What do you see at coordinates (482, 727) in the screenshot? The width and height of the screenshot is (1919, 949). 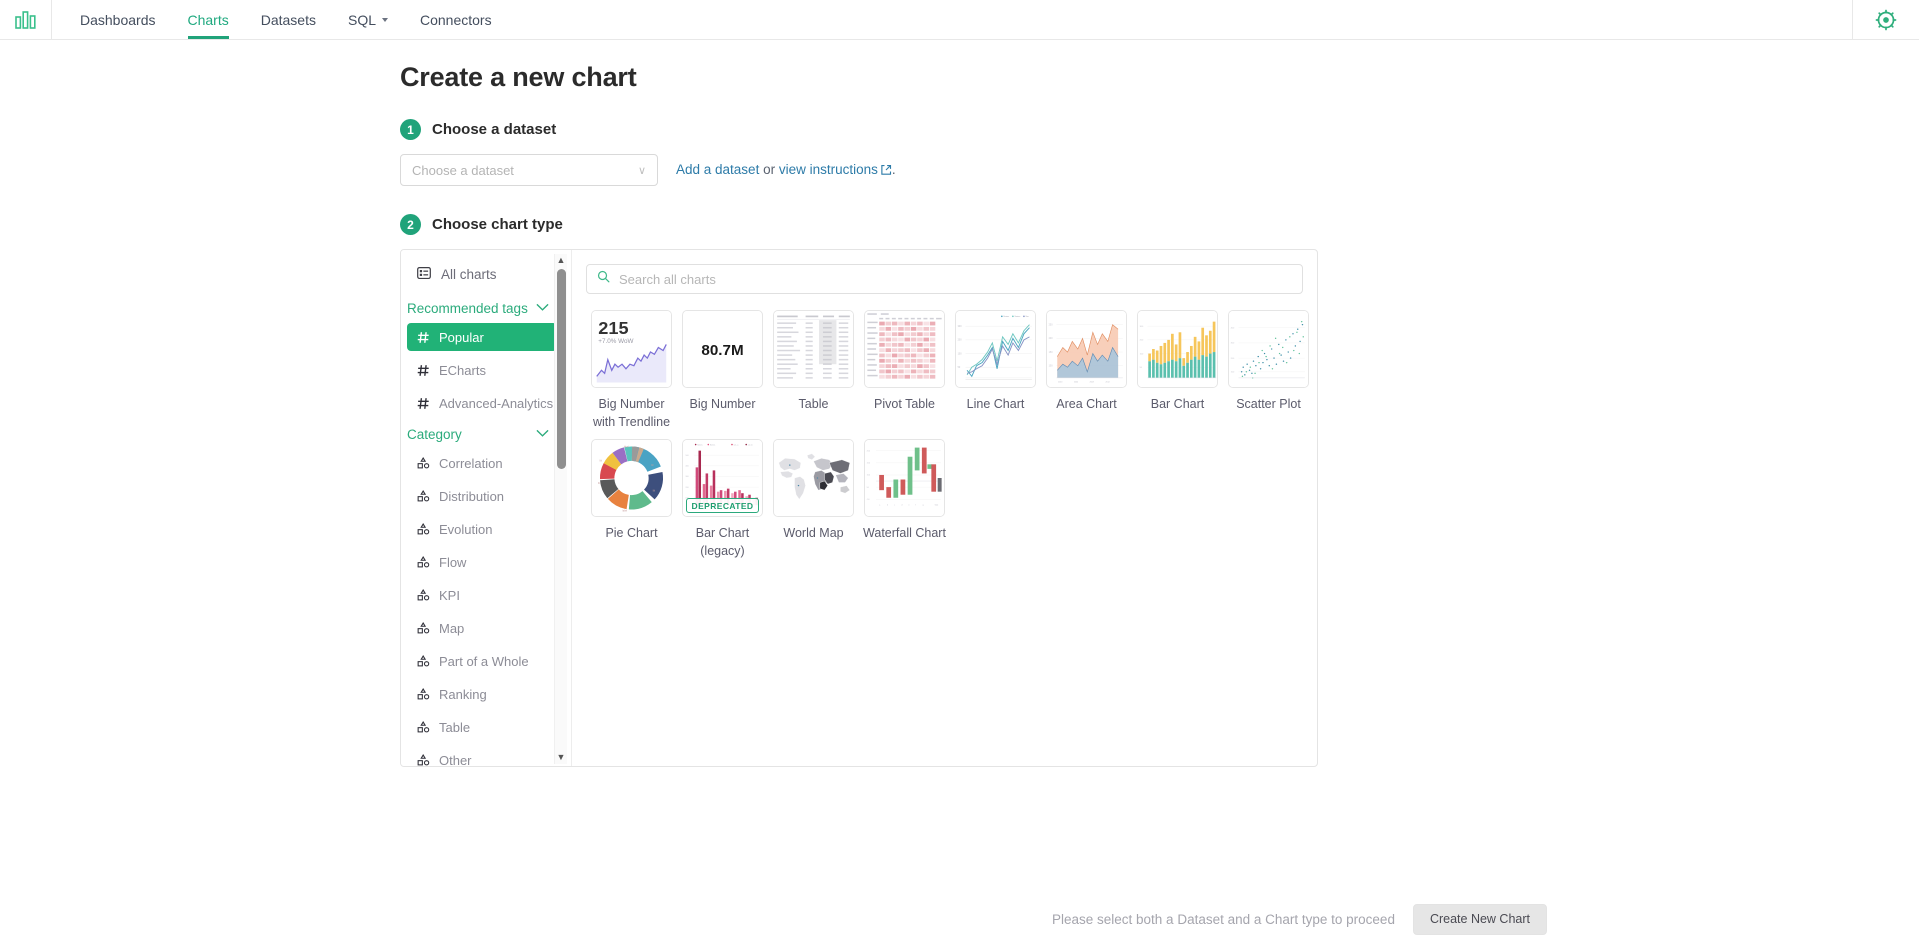 I see `sidebar-item-table: Table` at bounding box center [482, 727].